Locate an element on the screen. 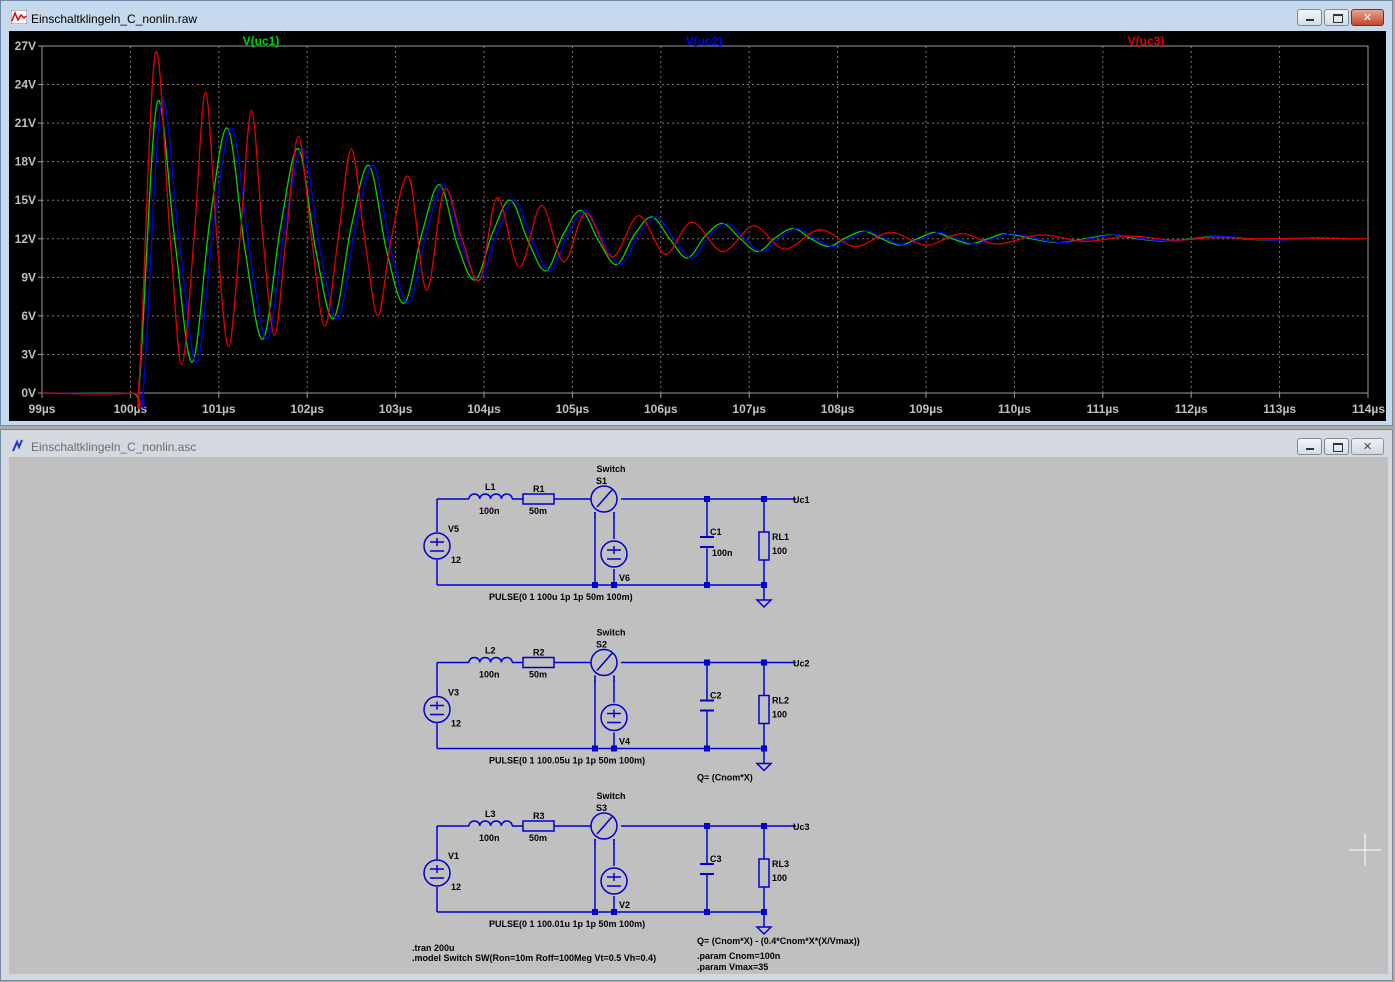  load-label: RL2 is located at coordinates (780, 701).